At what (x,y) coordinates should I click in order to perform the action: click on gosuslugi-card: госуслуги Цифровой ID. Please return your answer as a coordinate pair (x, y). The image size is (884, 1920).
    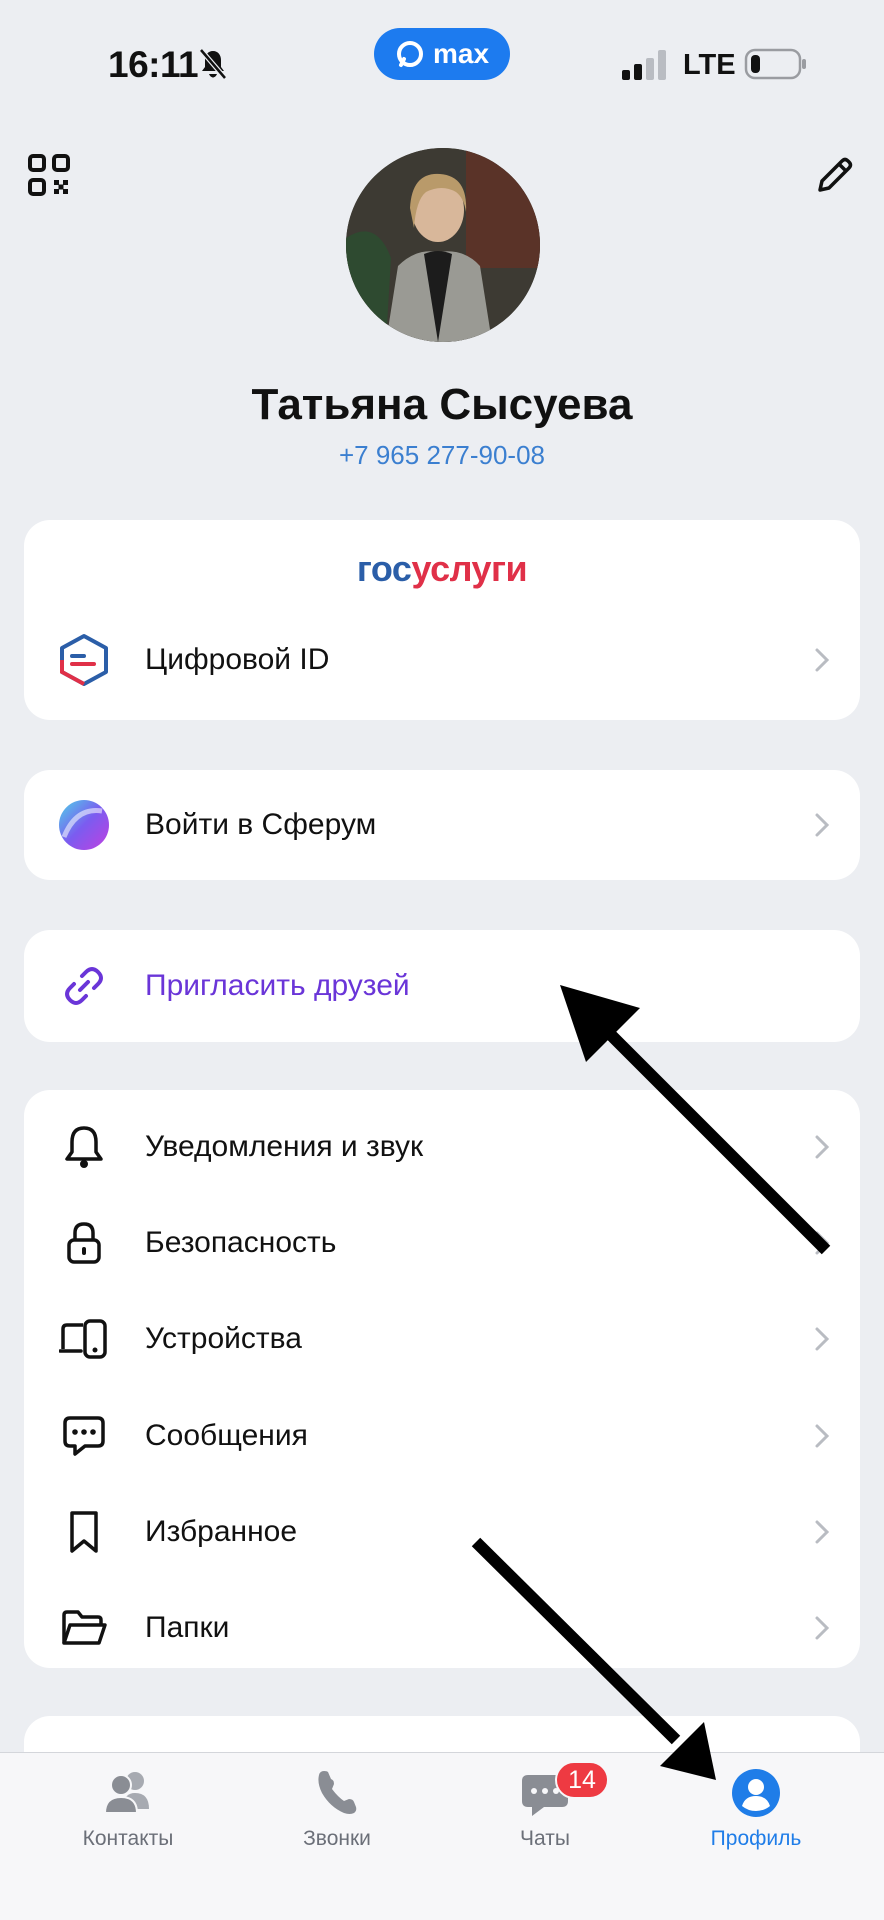
    Looking at the image, I should click on (442, 620).